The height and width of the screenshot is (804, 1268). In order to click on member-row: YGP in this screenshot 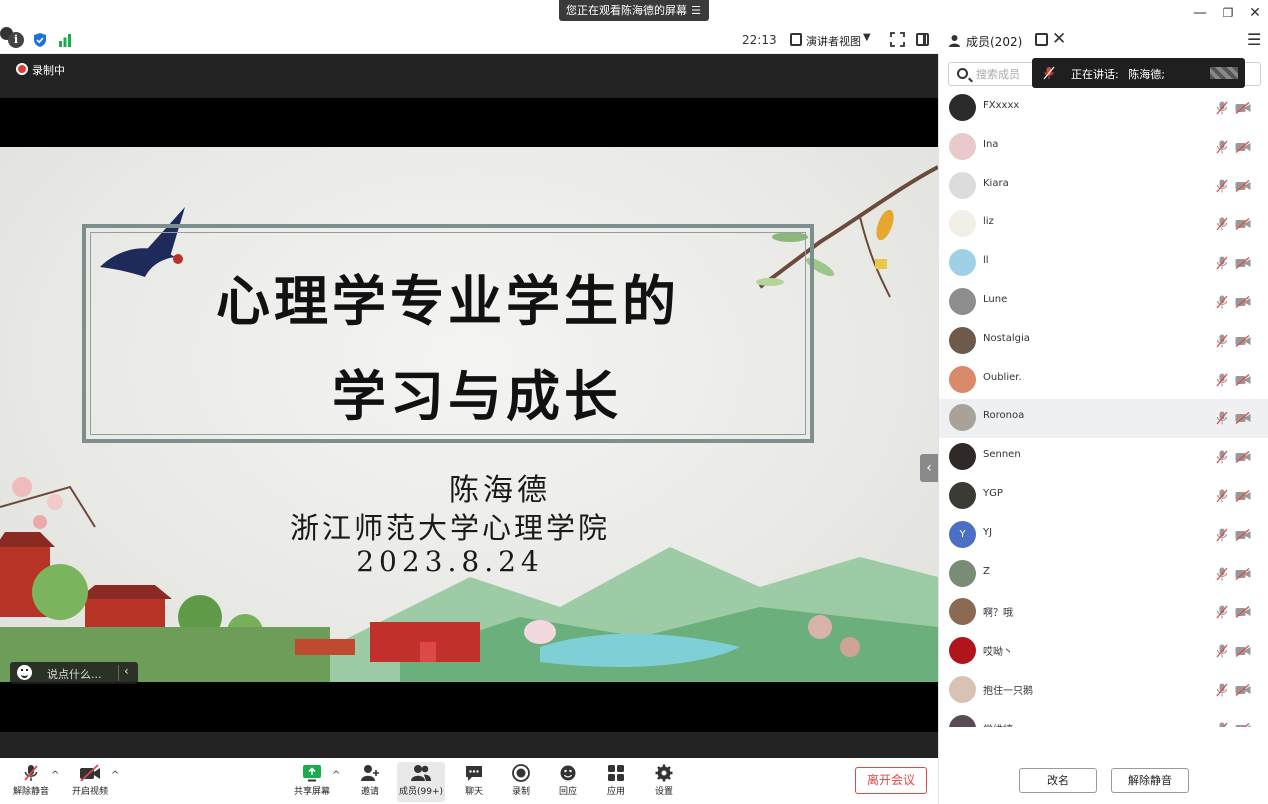, I will do `click(1103, 496)`.